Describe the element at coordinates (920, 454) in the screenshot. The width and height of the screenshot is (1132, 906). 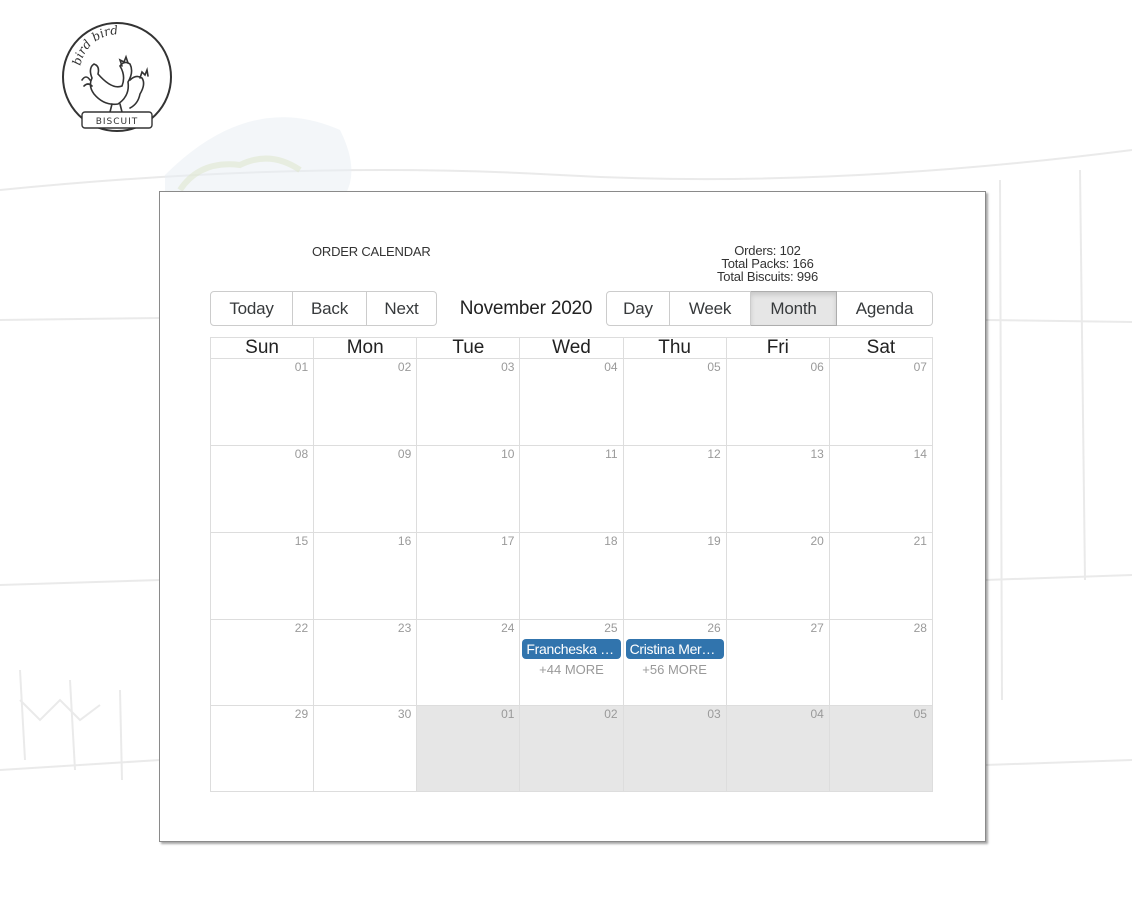
I see `date-number: 14` at that location.